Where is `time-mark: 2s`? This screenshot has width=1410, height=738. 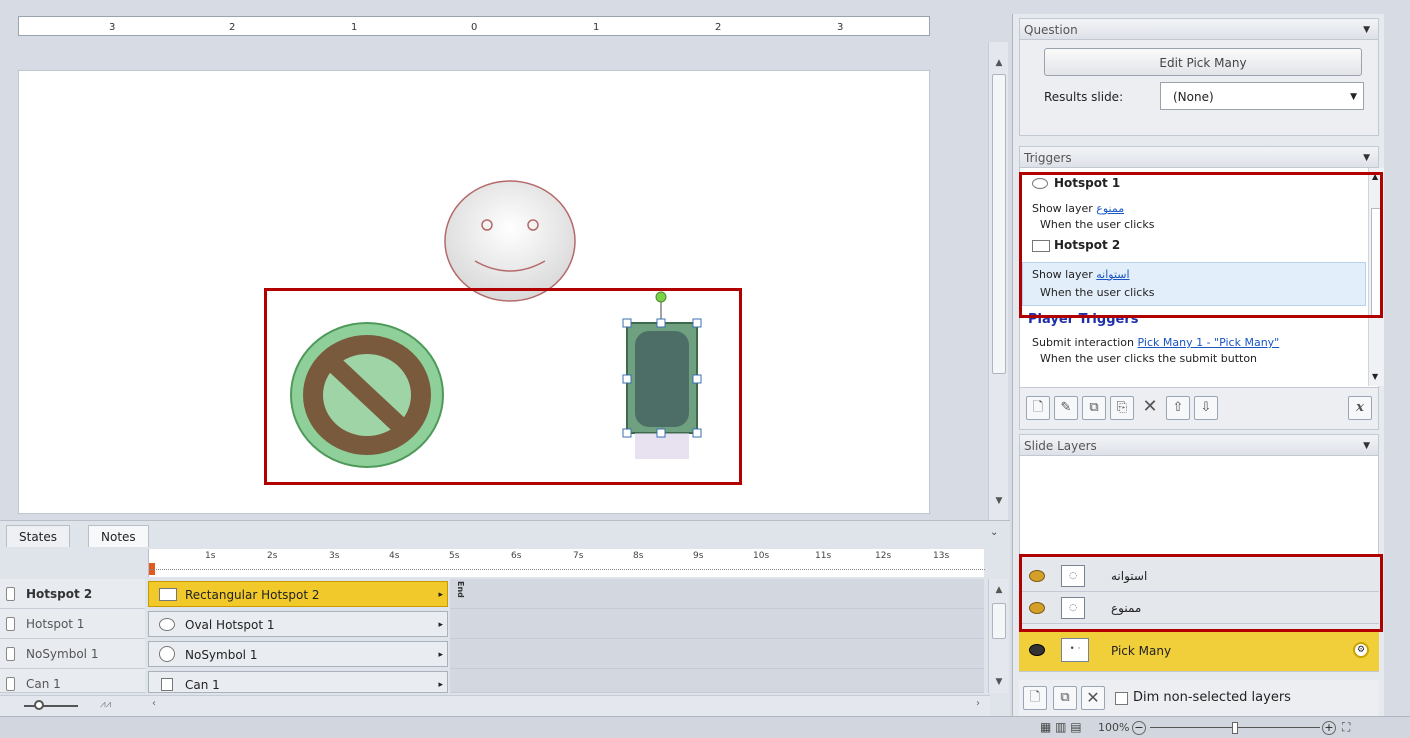 time-mark: 2s is located at coordinates (272, 556).